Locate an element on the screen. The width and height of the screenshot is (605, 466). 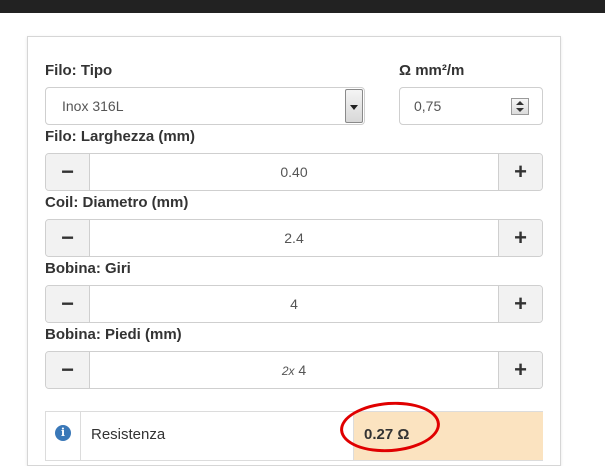
coil-diameter-plus-button: + is located at coordinates (520, 238).